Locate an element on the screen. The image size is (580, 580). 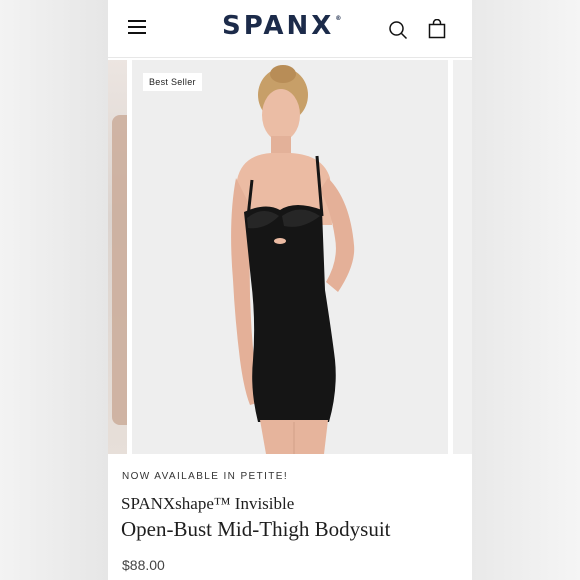
availability-note: NOW AVAILABLE IN PETITE! is located at coordinates (205, 476).